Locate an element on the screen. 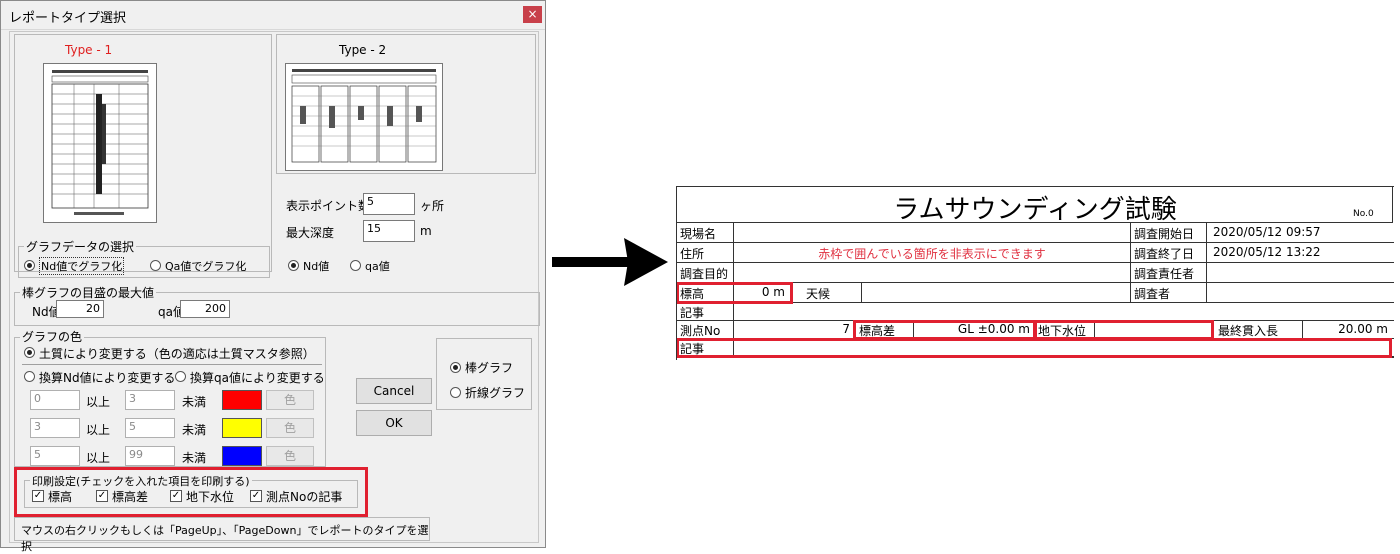 The image size is (1400, 554). type2-panel: Type - 2 is located at coordinates (406, 104).